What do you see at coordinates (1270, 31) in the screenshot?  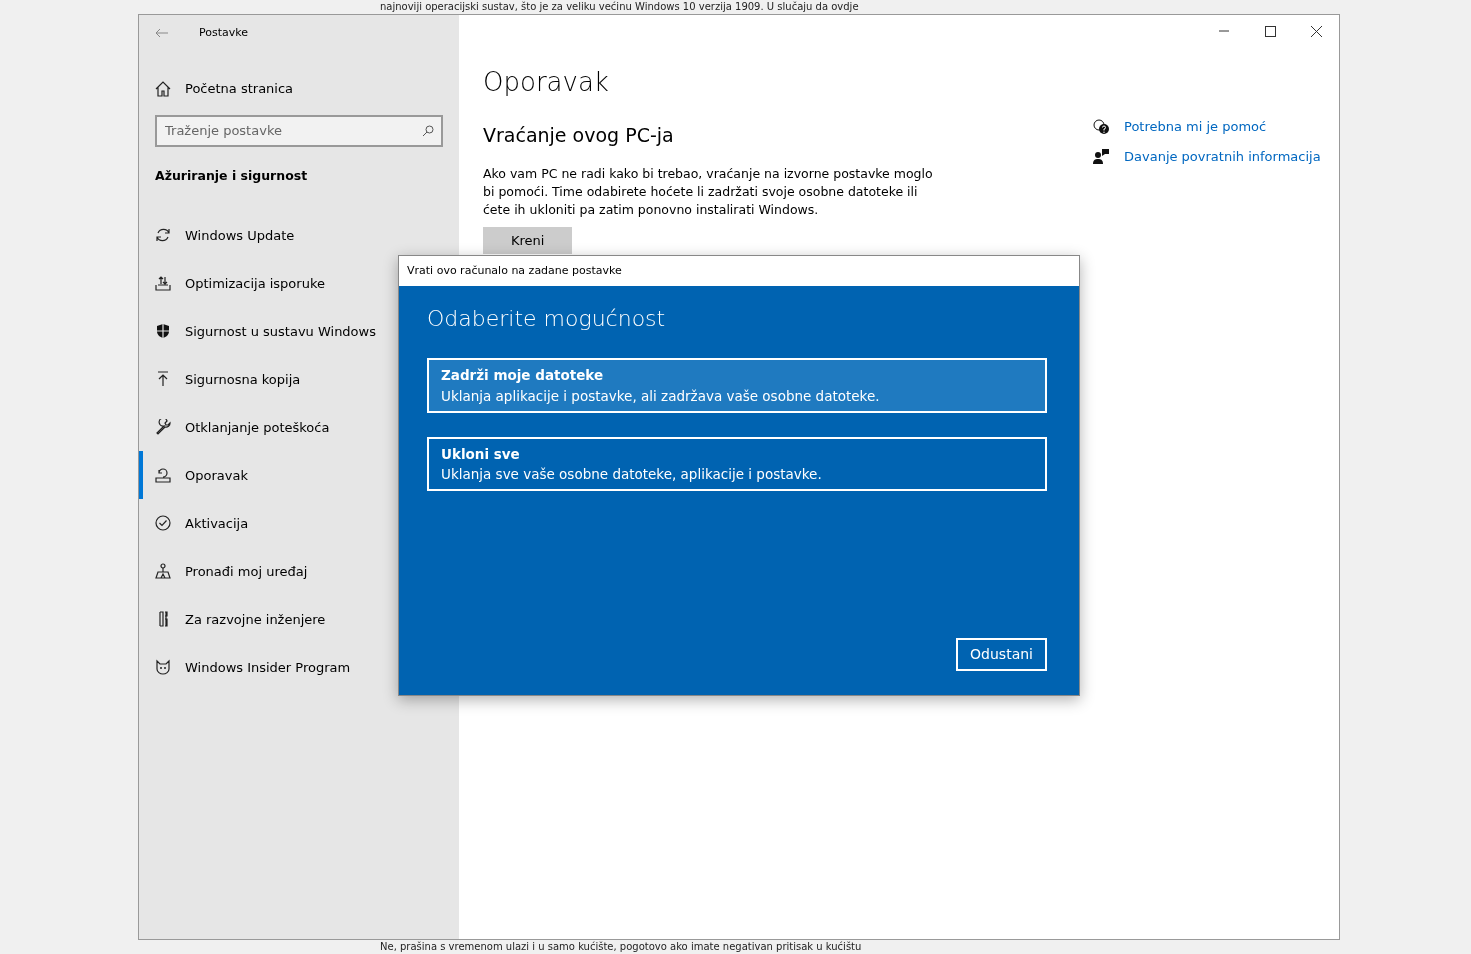 I see `maximize-icon` at bounding box center [1270, 31].